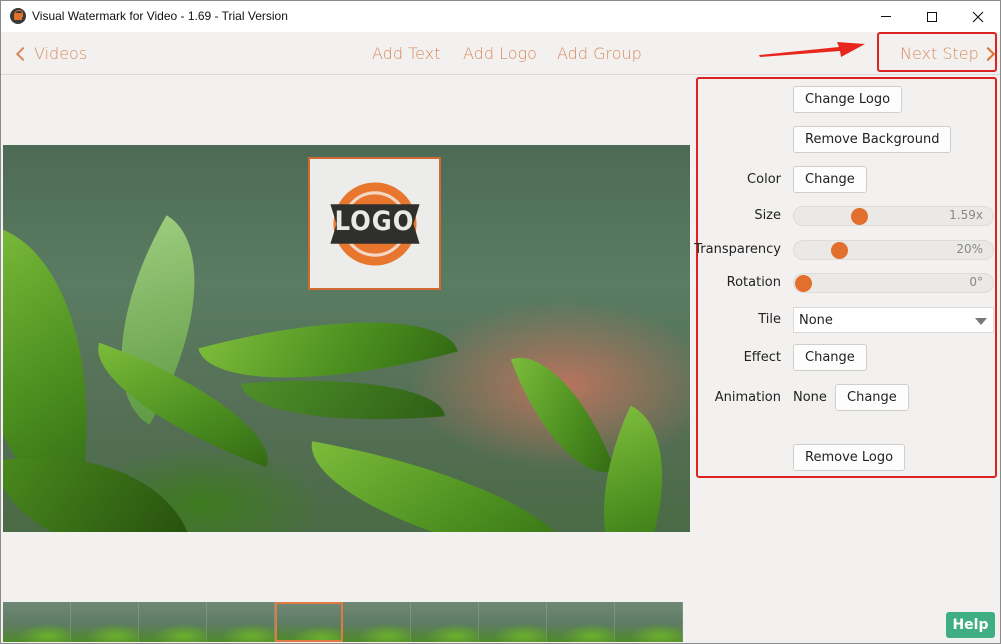  I want to click on remove-logo-row: Remove Logo, so click(846, 458).